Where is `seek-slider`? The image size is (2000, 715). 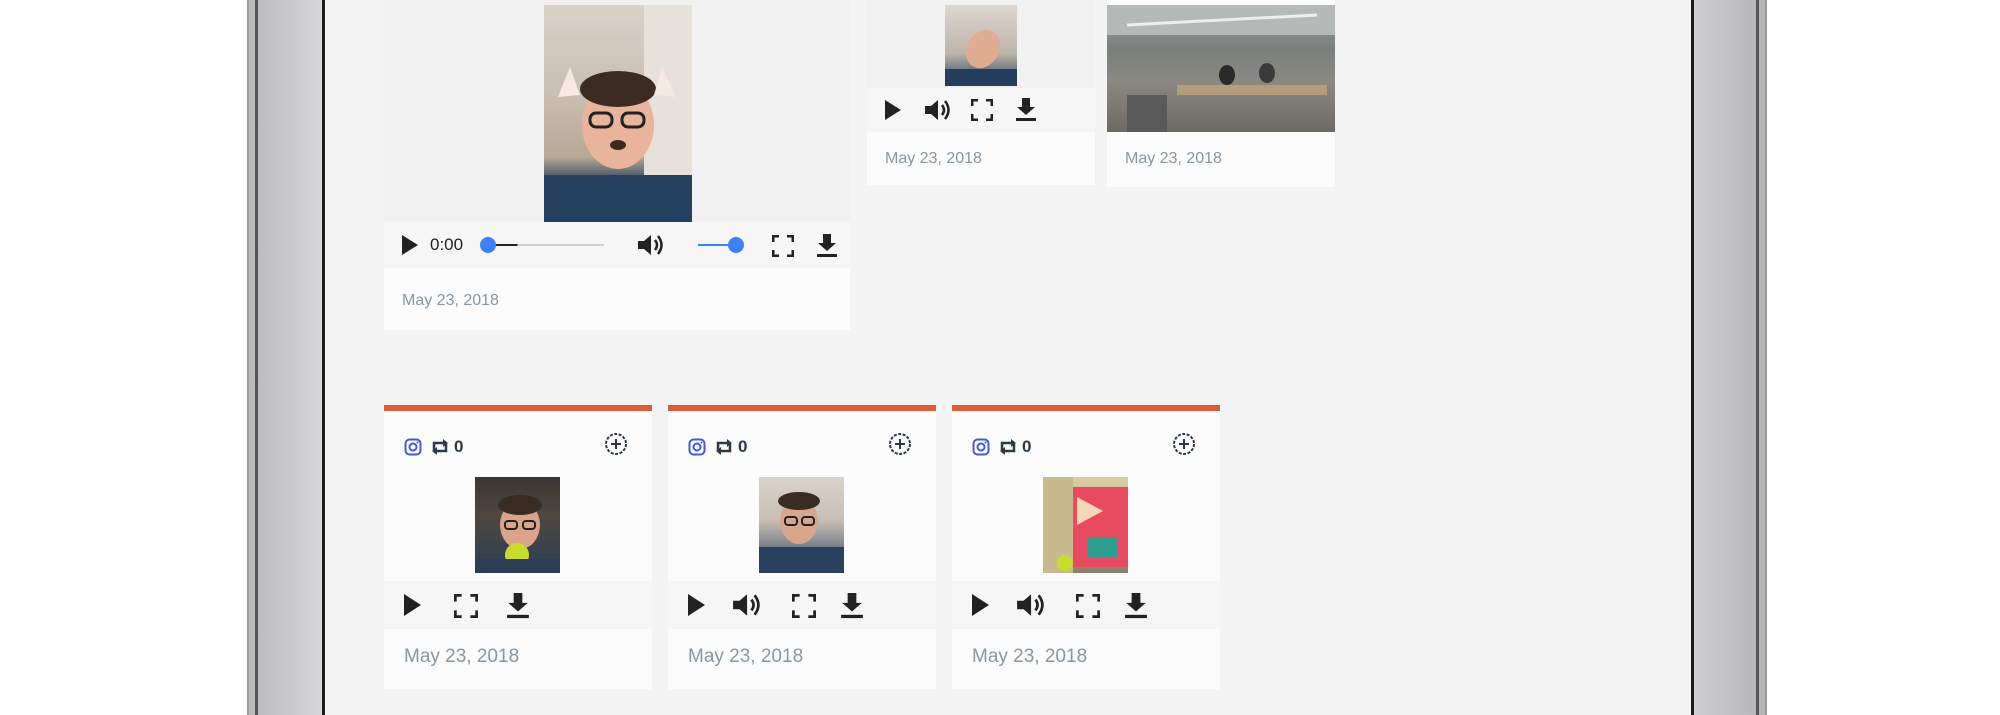 seek-slider is located at coordinates (544, 245).